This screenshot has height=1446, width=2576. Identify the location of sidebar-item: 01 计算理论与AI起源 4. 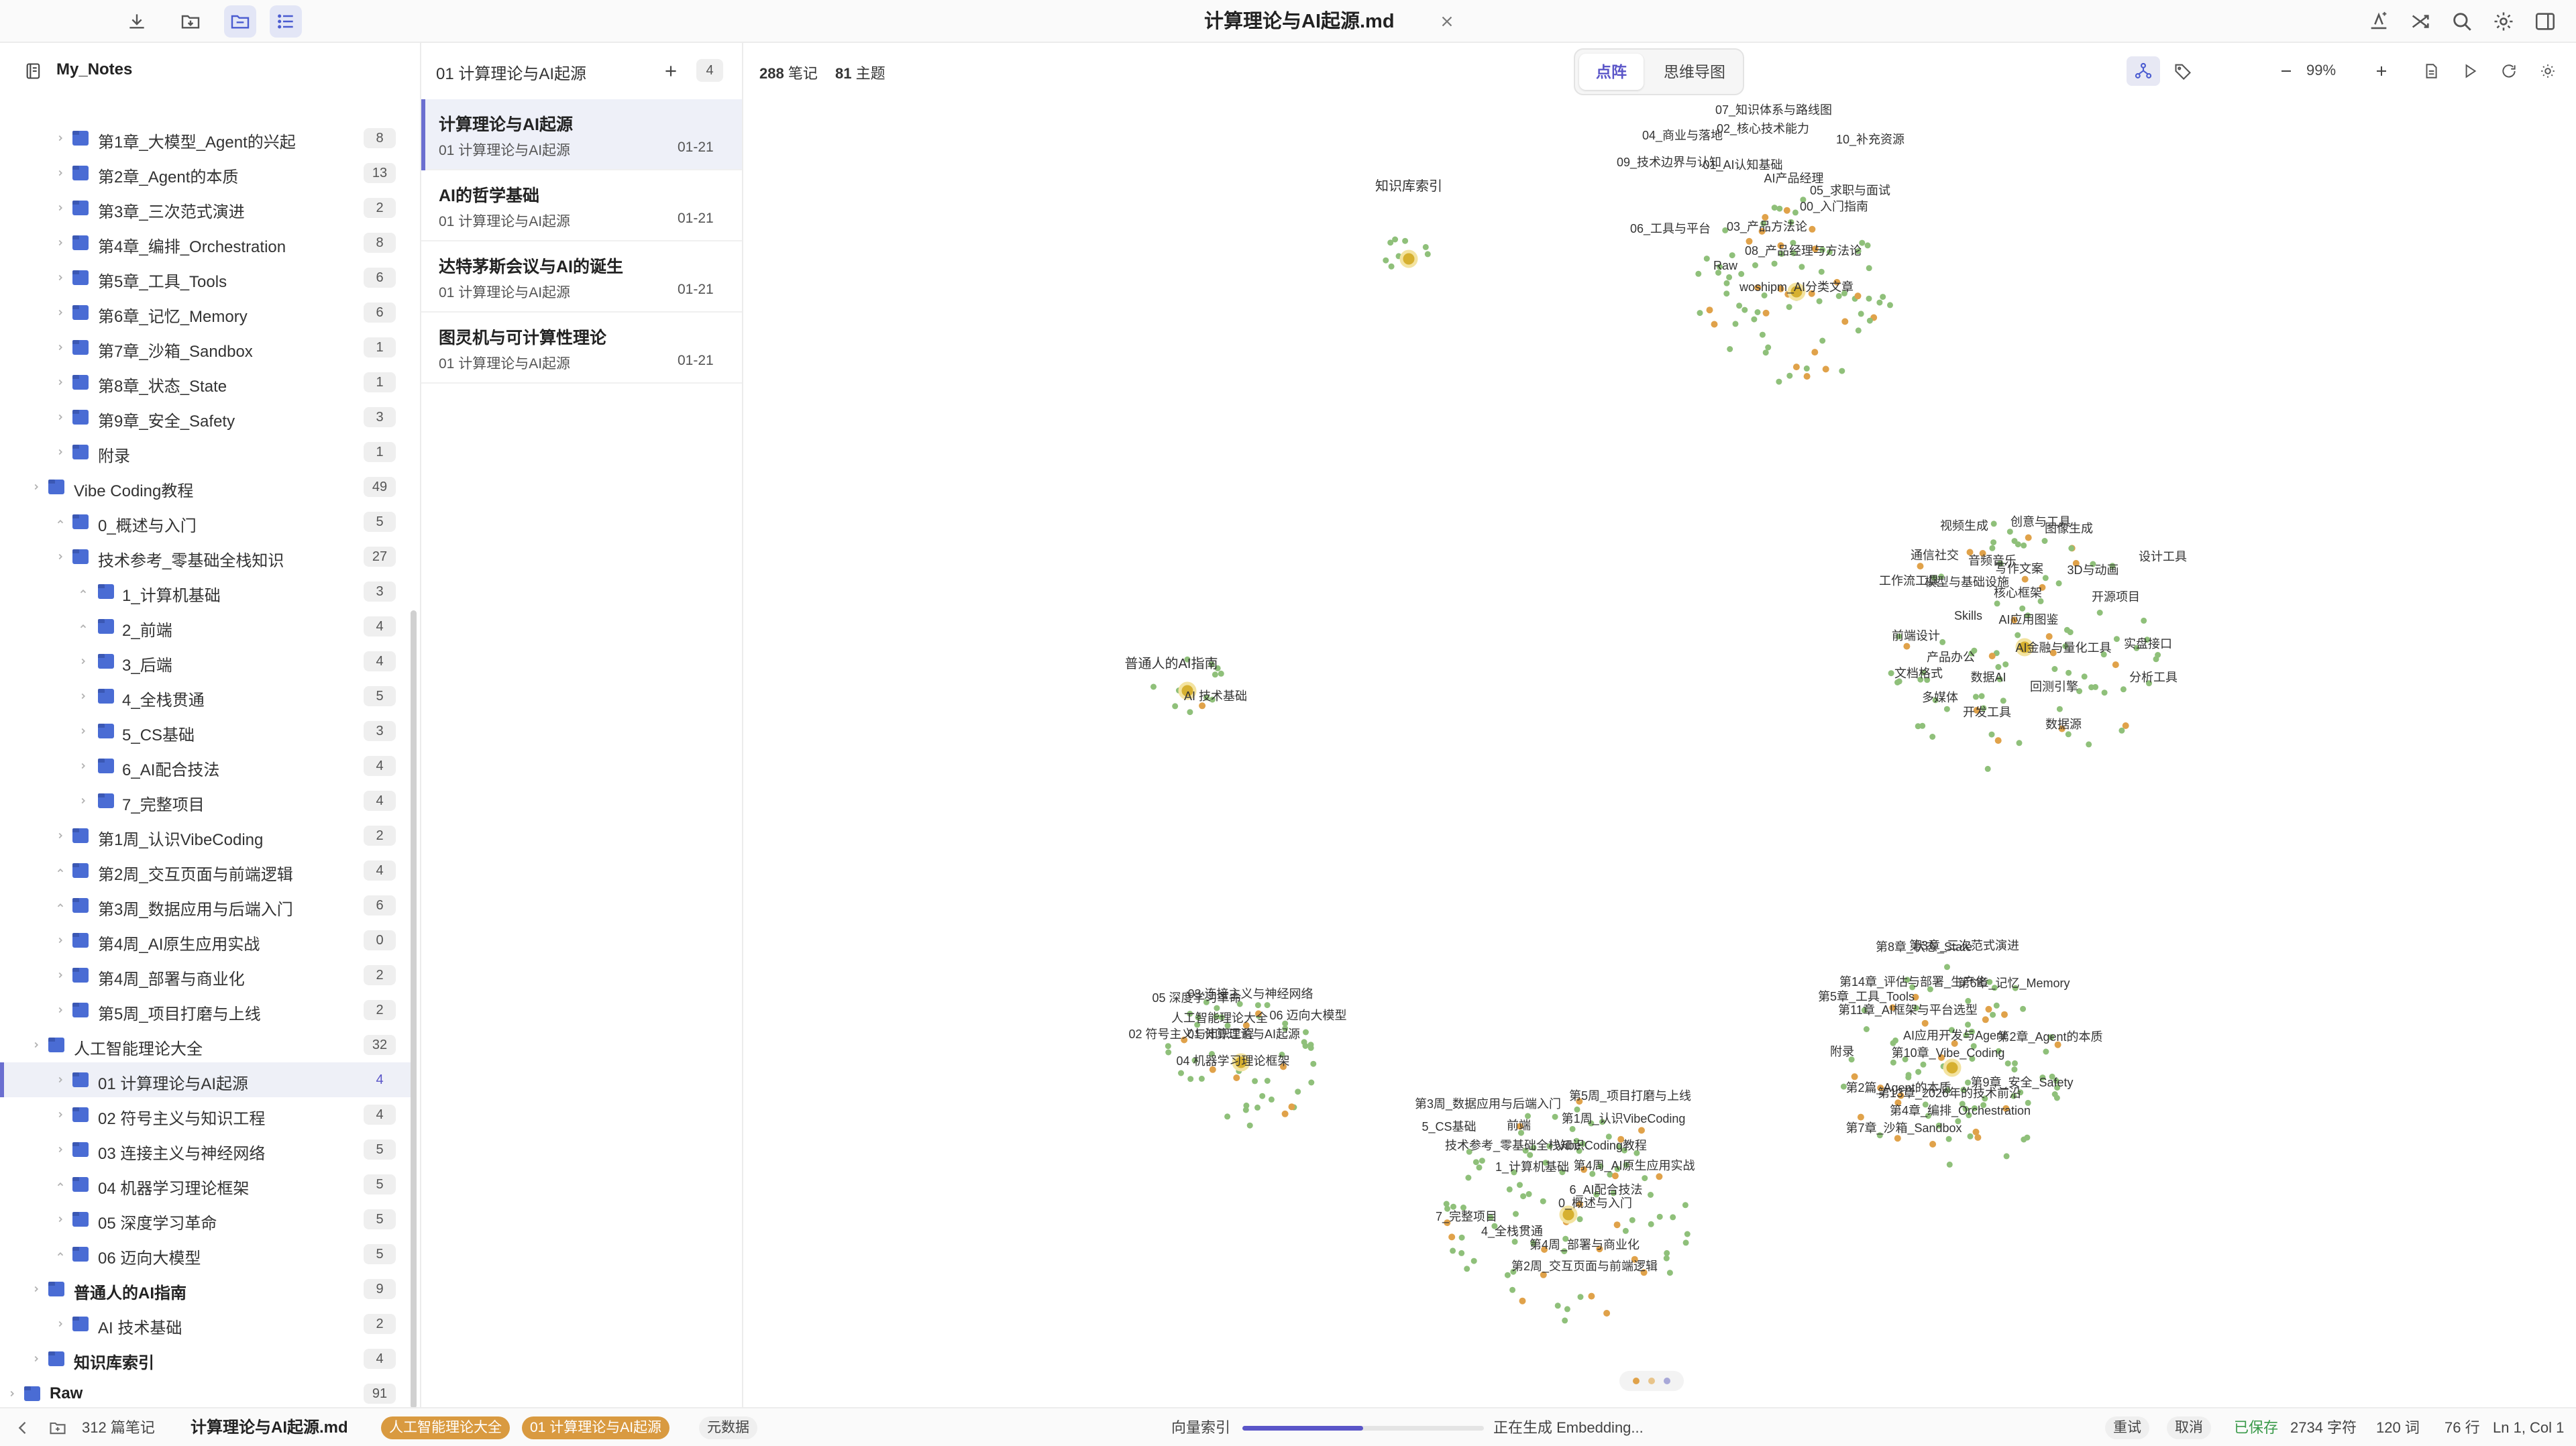
(206, 1079).